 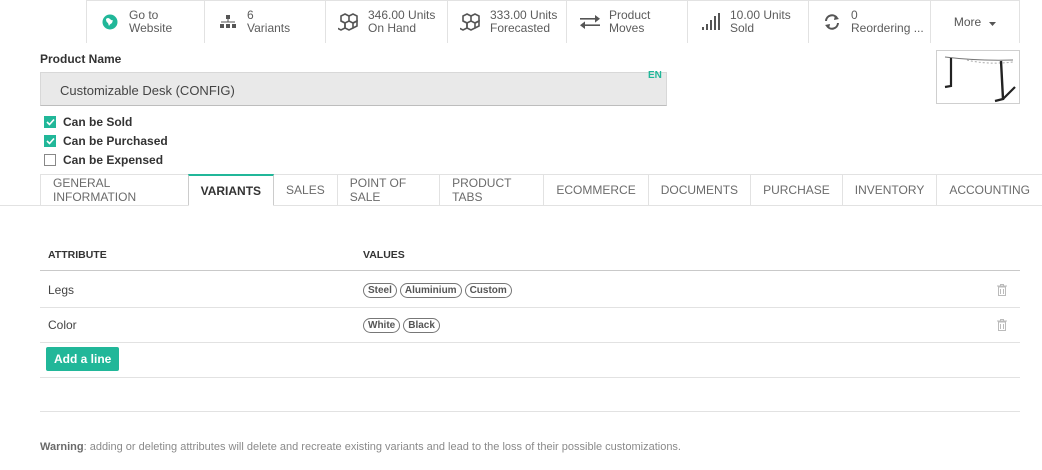 I want to click on value-tag: White, so click(x=382, y=325).